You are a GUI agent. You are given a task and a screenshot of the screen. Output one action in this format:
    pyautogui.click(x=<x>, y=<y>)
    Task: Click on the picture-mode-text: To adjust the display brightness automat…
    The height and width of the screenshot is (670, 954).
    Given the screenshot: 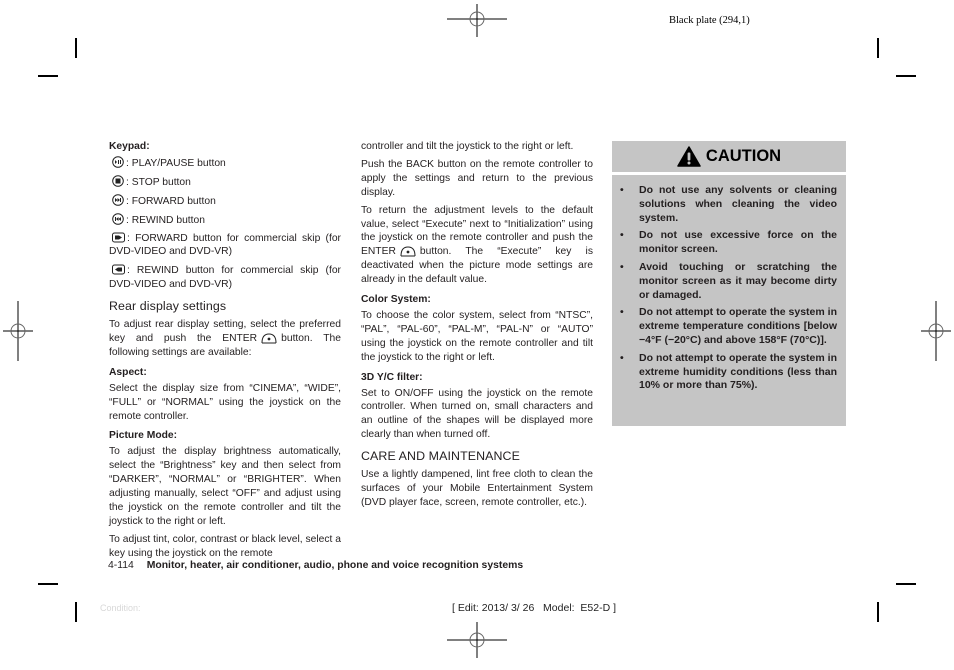 What is the action you would take?
    pyautogui.click(x=225, y=486)
    